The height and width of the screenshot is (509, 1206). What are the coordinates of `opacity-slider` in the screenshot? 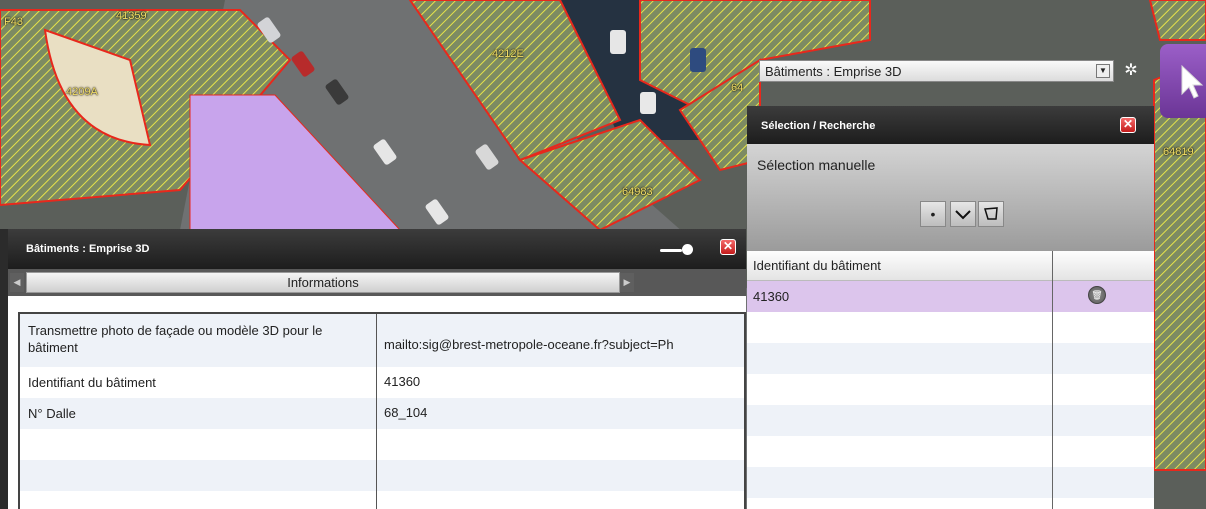 It's located at (671, 250).